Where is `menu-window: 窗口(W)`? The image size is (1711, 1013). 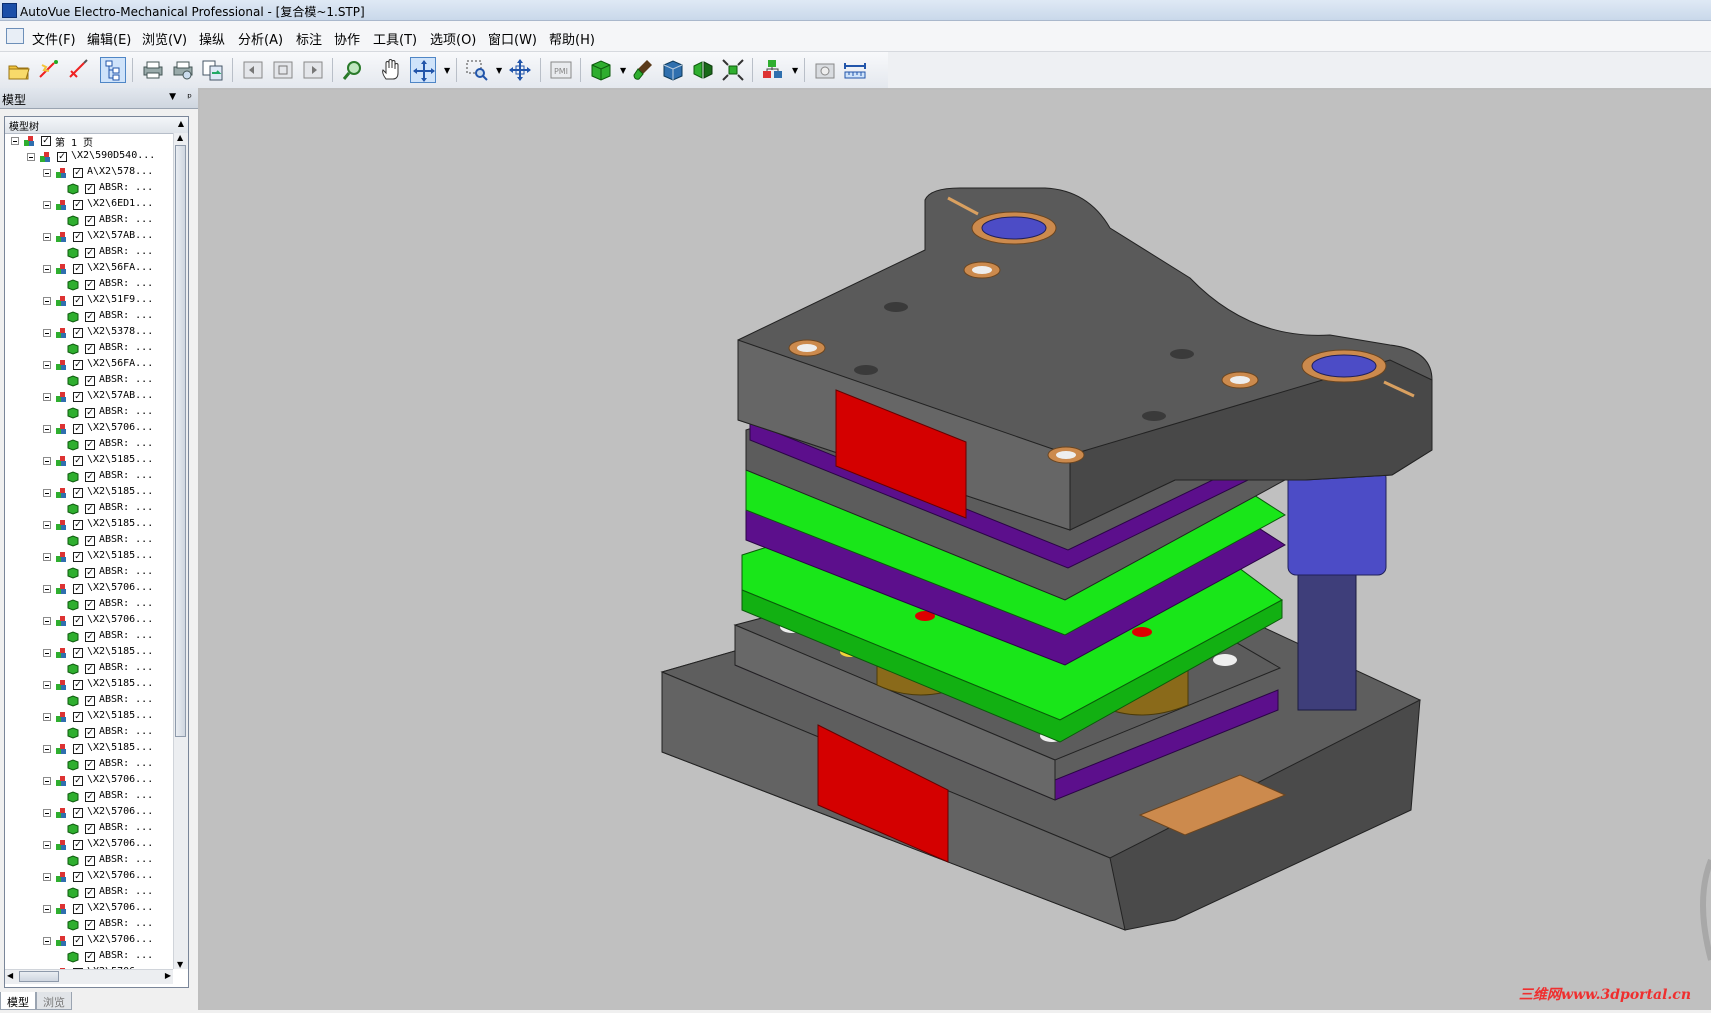 menu-window: 窗口(W) is located at coordinates (512, 38).